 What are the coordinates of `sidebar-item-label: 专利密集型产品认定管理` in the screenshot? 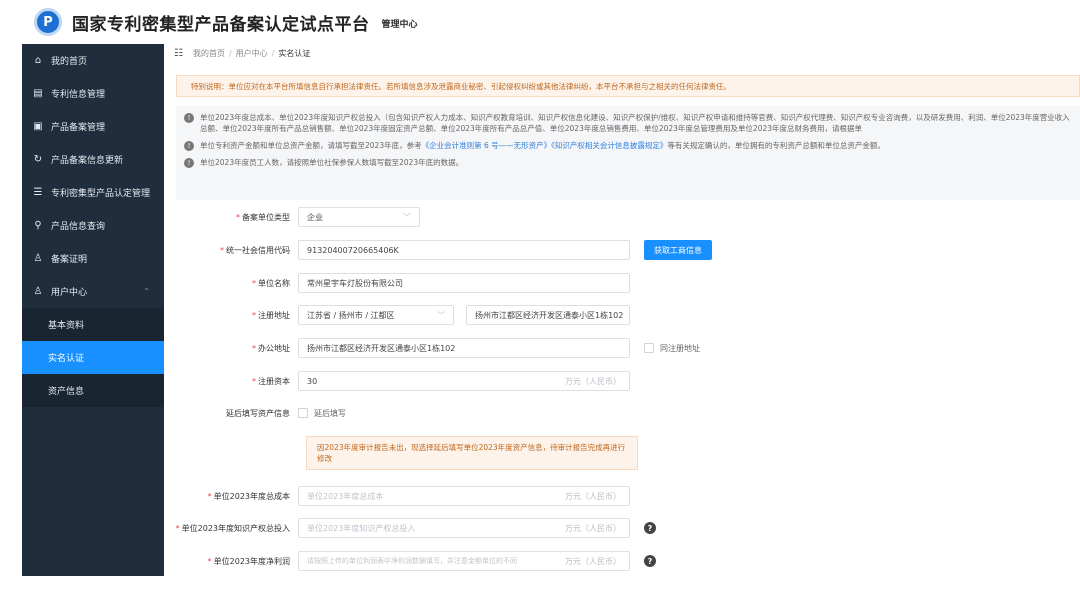 It's located at (101, 194).